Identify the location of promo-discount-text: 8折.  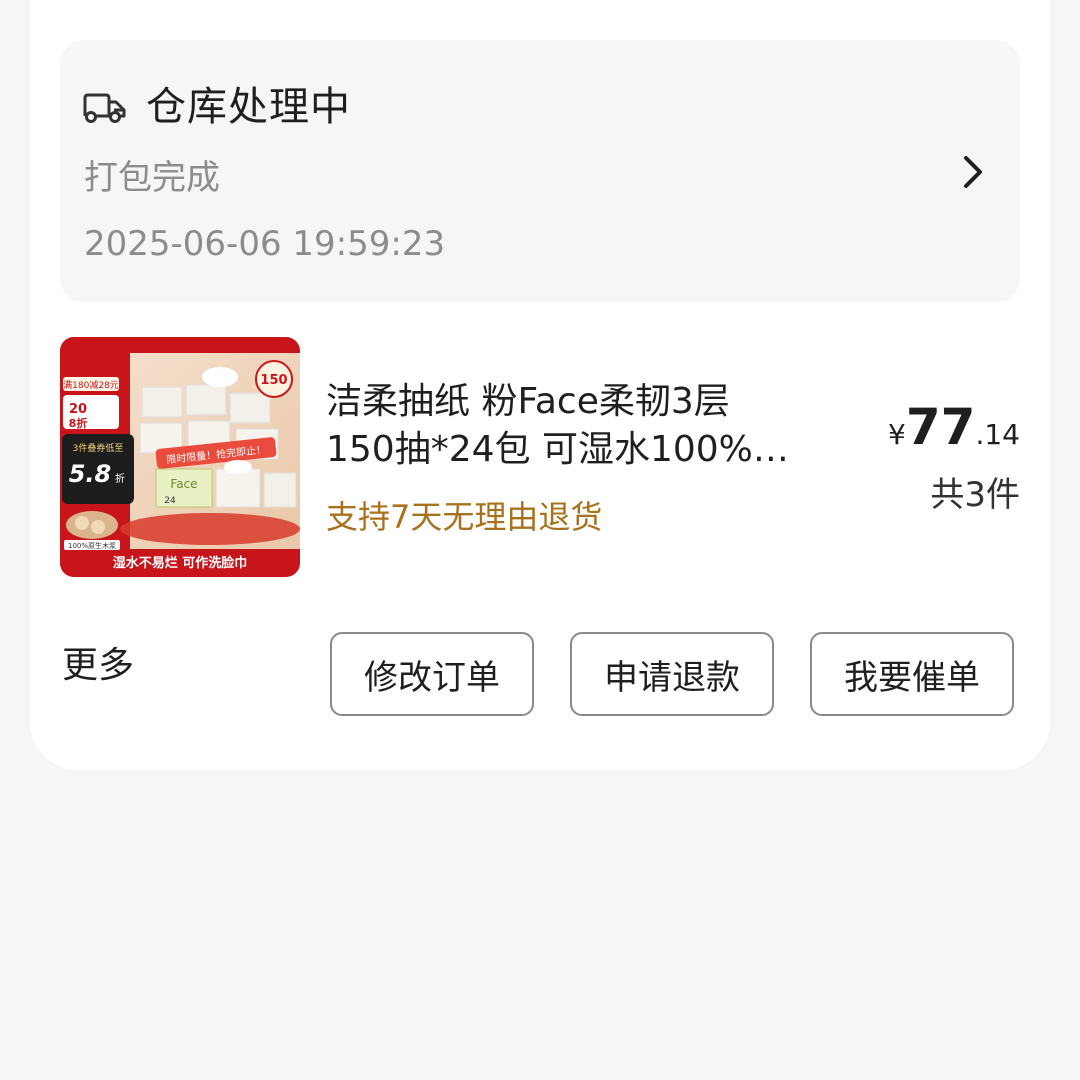
(78, 423).